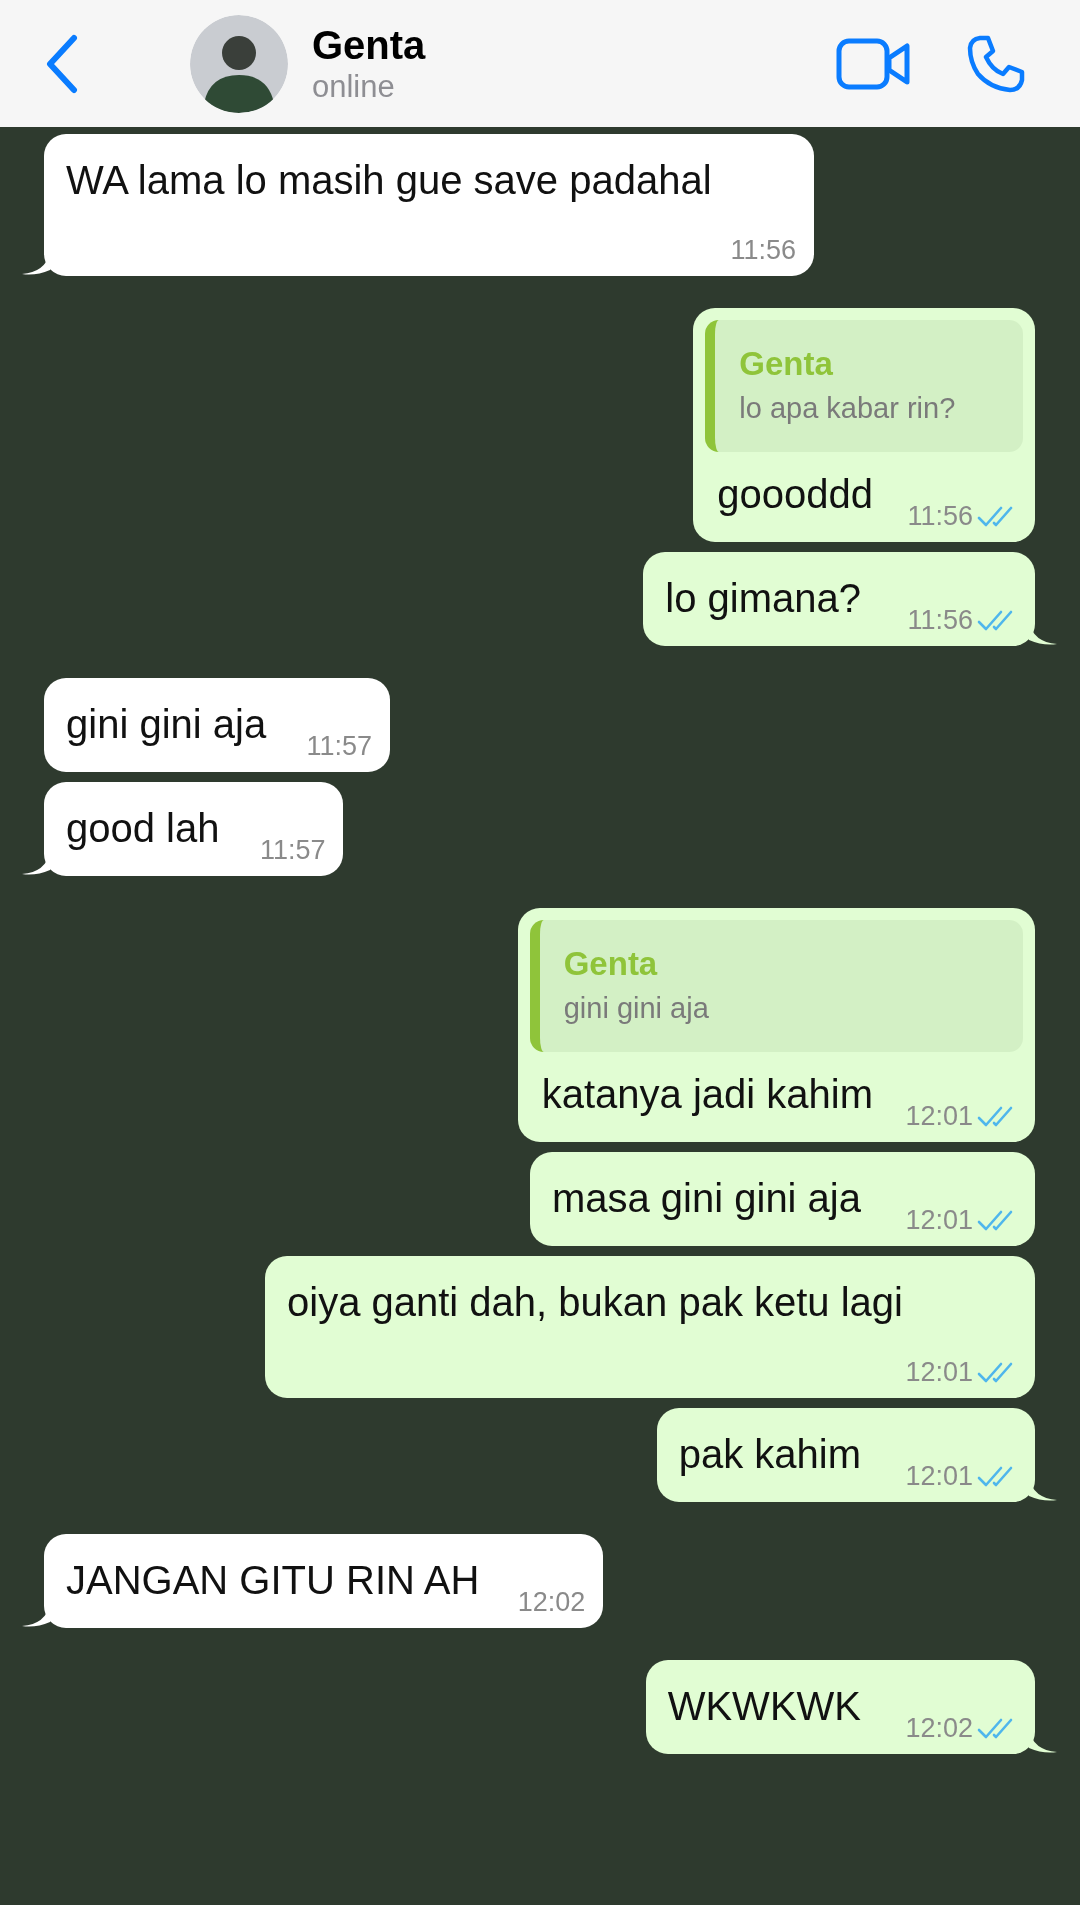 This screenshot has height=1905, width=1080. Describe the element at coordinates (764, 1706) in the screenshot. I see `message-text: WKWKWK` at that location.